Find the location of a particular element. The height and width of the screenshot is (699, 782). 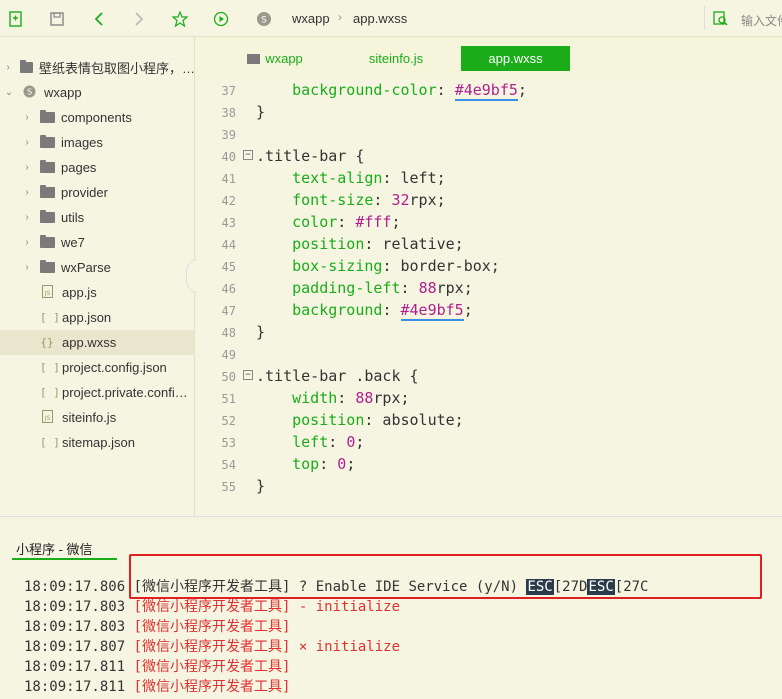

code-text: width: 88rpx; is located at coordinates (351, 398).